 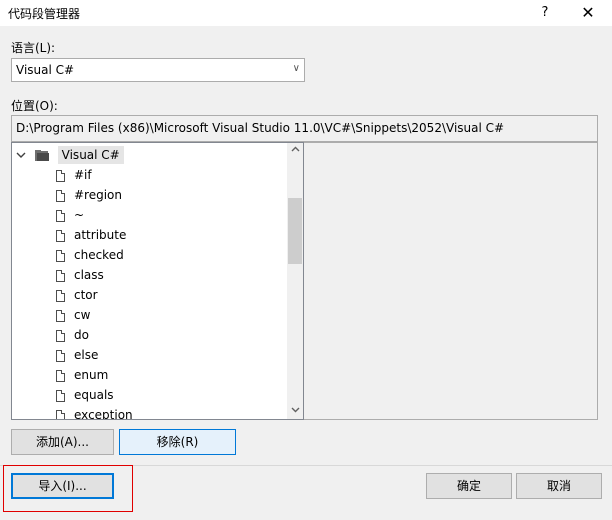 I want to click on tree-item-label: checked, so click(x=99, y=255).